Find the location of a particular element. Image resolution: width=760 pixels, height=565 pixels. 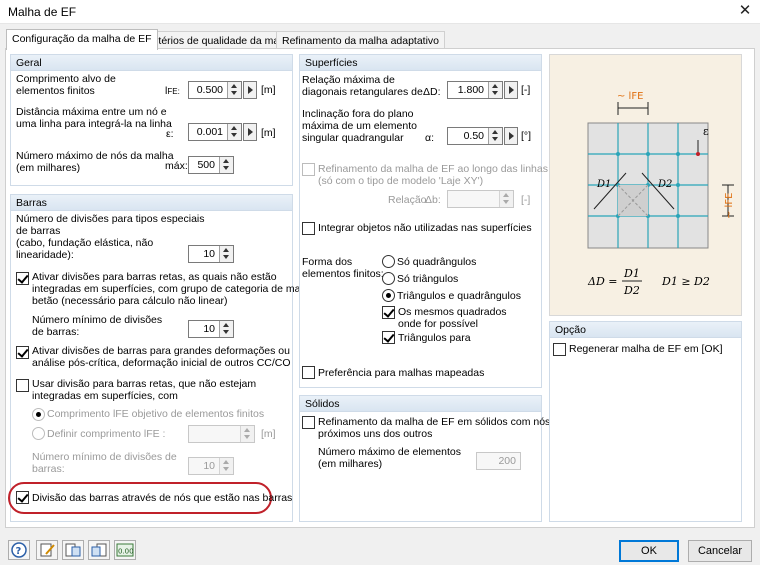

radio-define-length-label: Definir comprimento lFE : is located at coordinates (106, 434).